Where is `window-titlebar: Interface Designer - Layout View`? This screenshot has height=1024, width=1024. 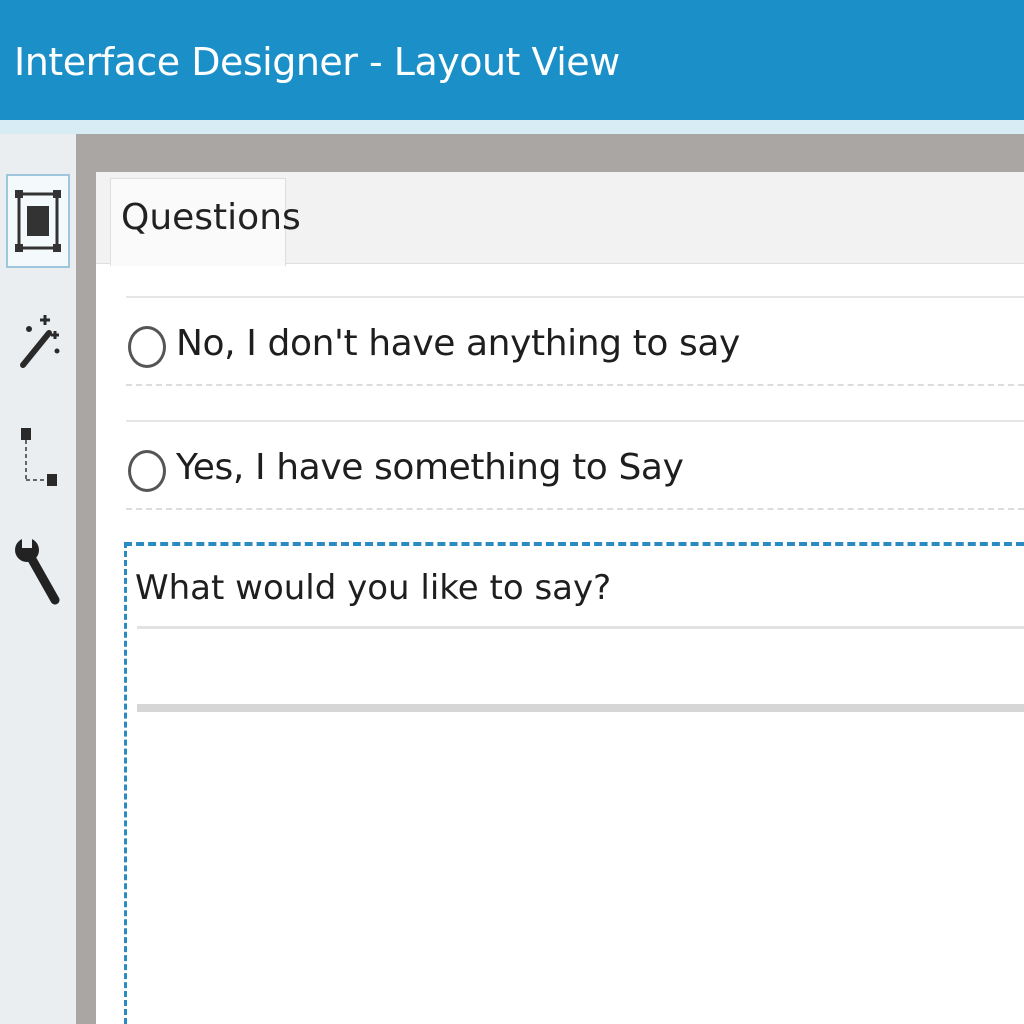
window-titlebar: Interface Designer - Layout View is located at coordinates (512, 60).